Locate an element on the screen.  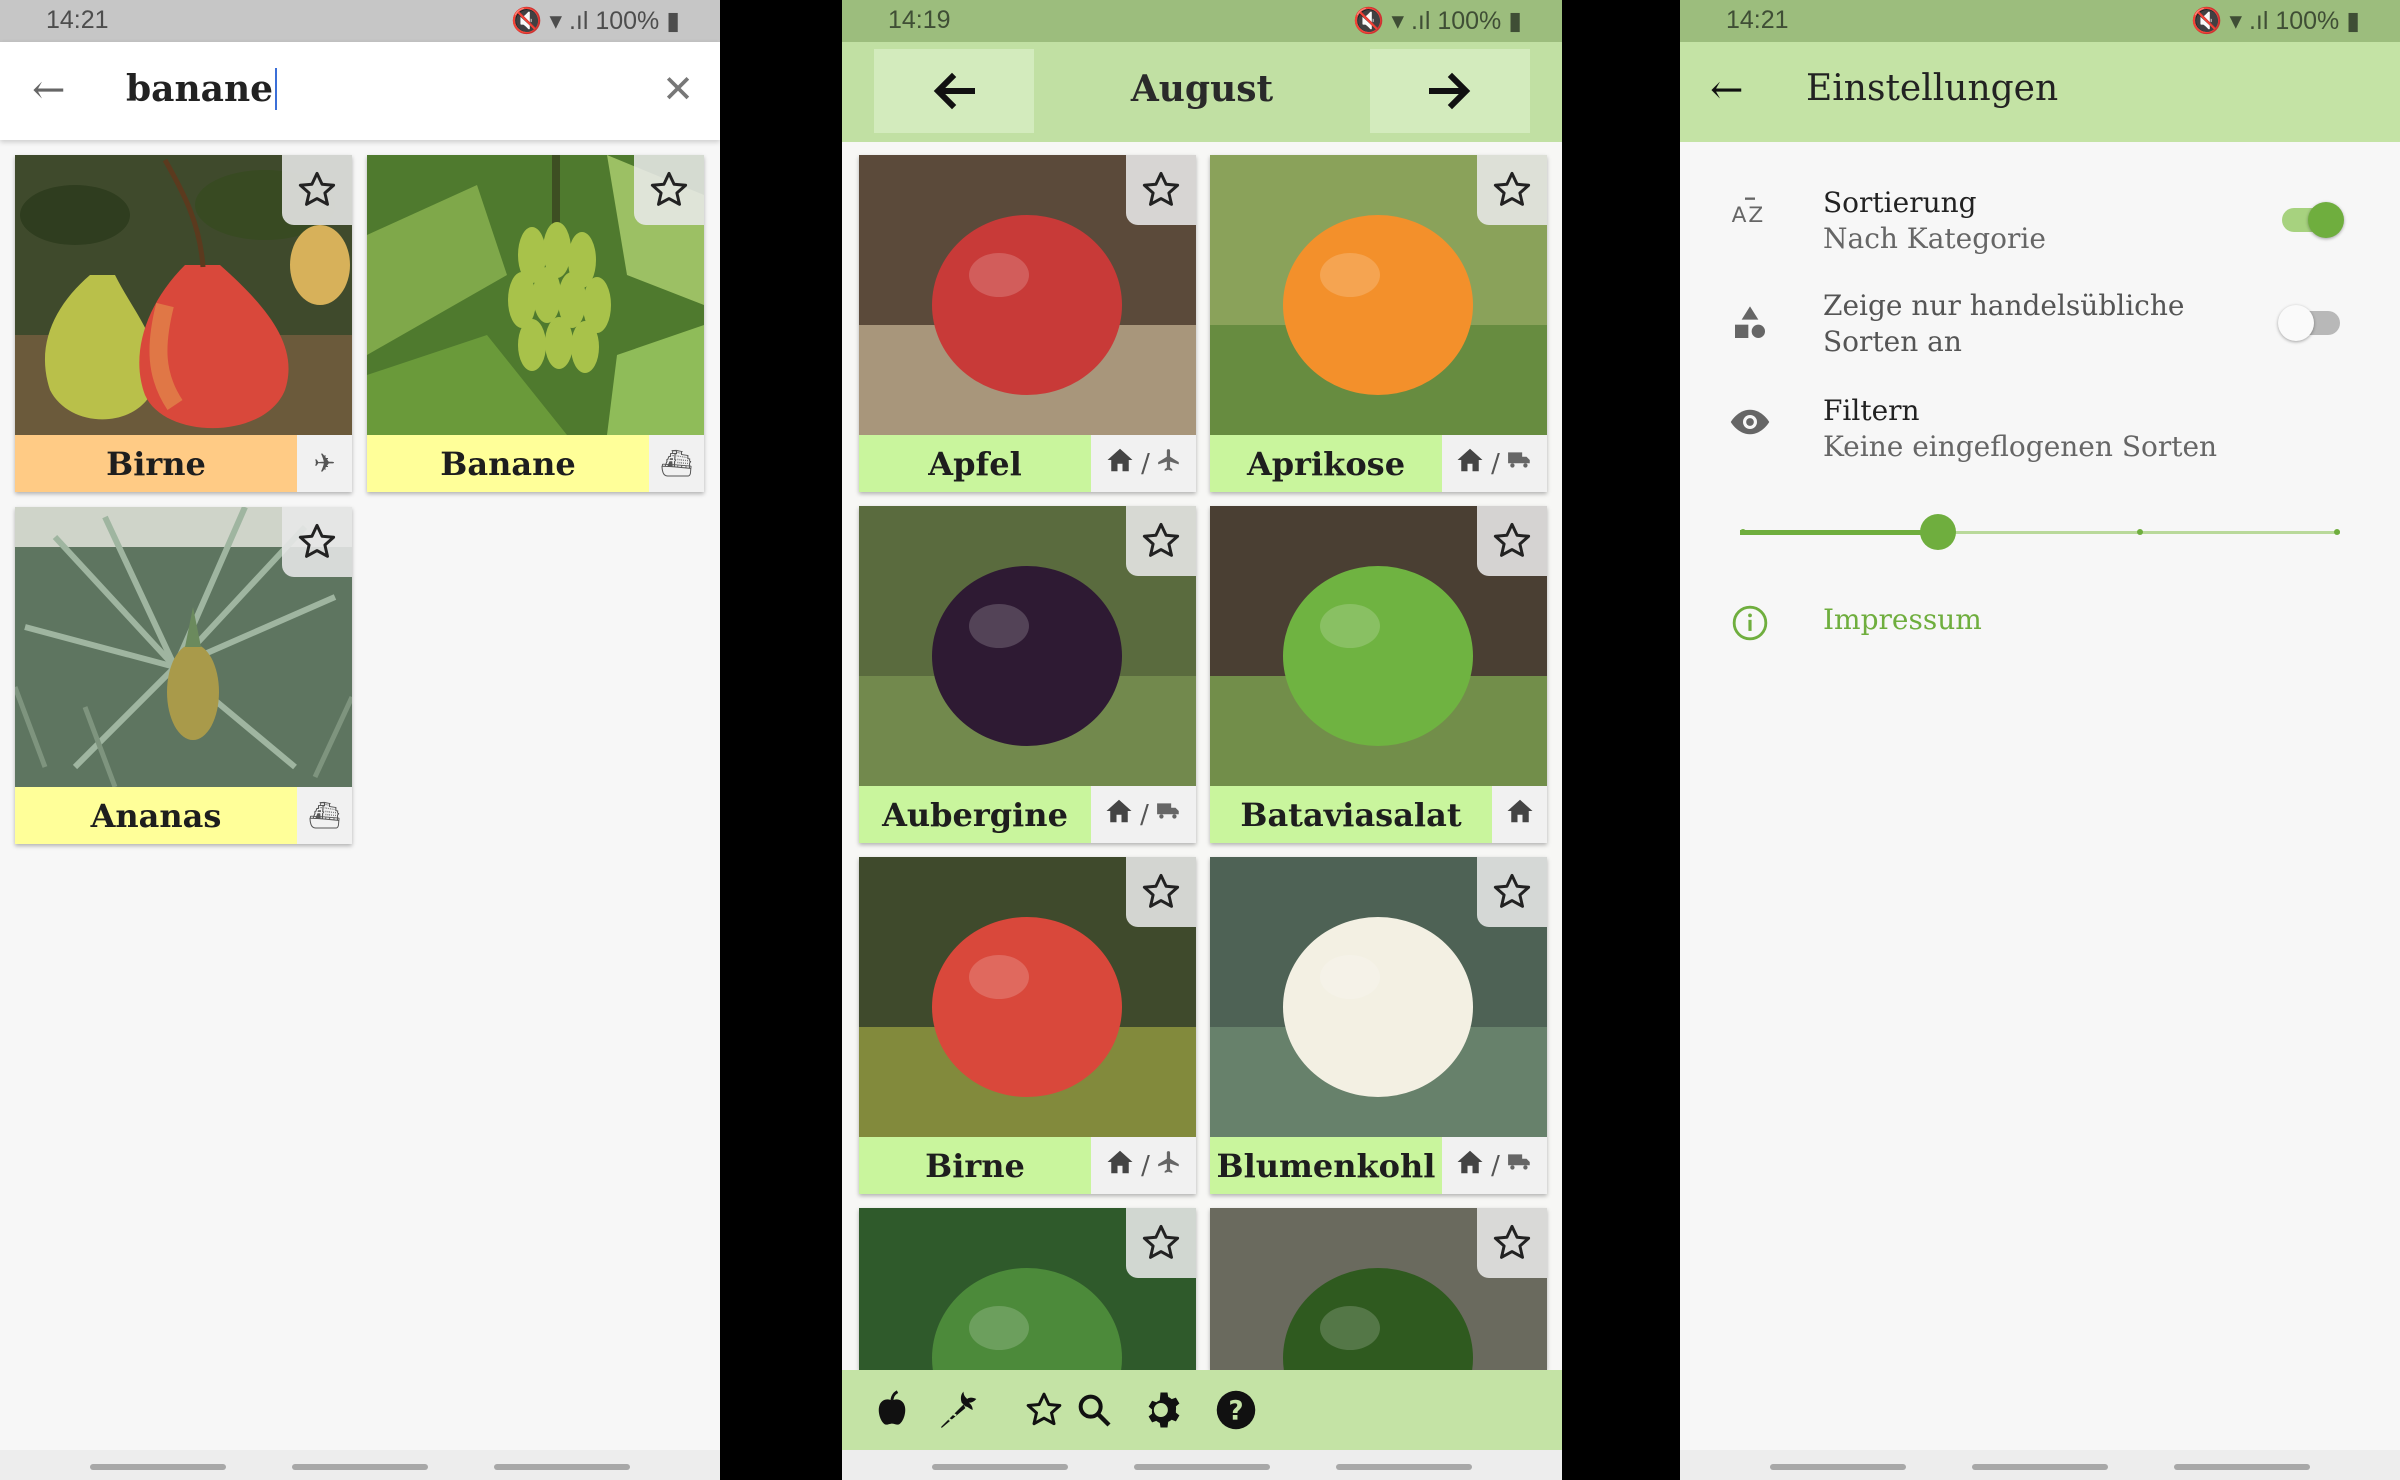
filter-setting: Filtern Keine eingeflogenen Sorten is located at coordinates (2040, 435).